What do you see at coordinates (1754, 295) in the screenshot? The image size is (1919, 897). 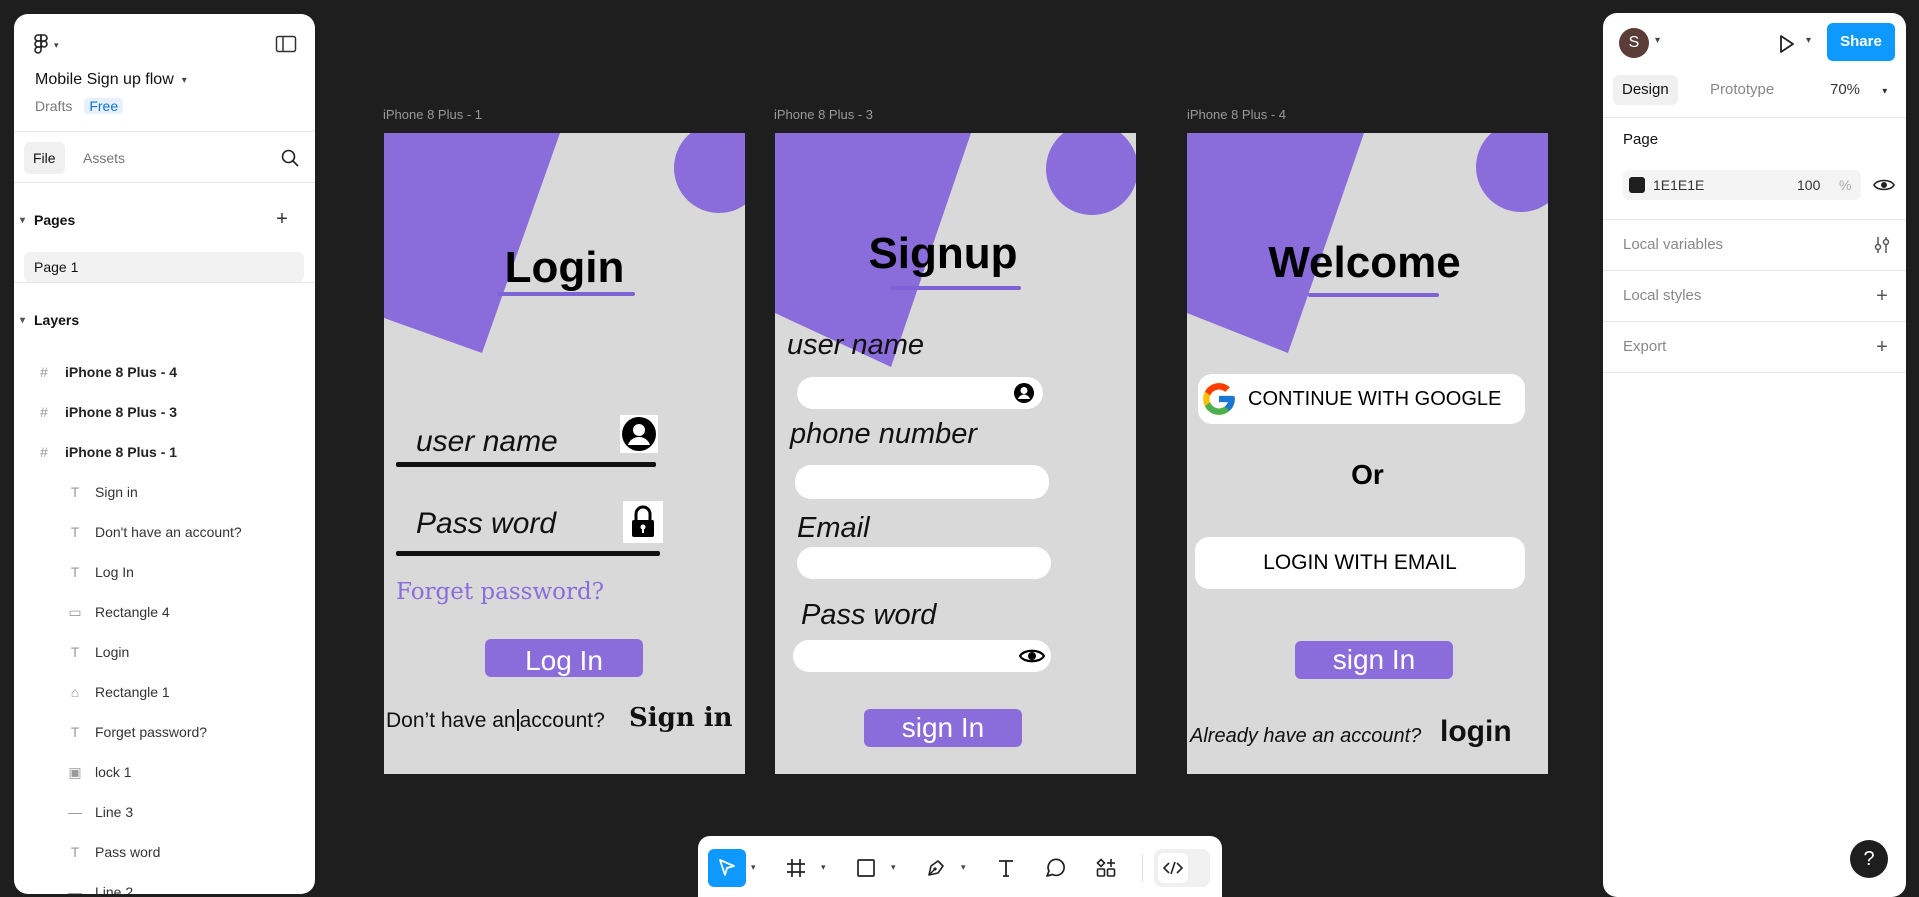 I see `local-styles-row: Local styles +` at bounding box center [1754, 295].